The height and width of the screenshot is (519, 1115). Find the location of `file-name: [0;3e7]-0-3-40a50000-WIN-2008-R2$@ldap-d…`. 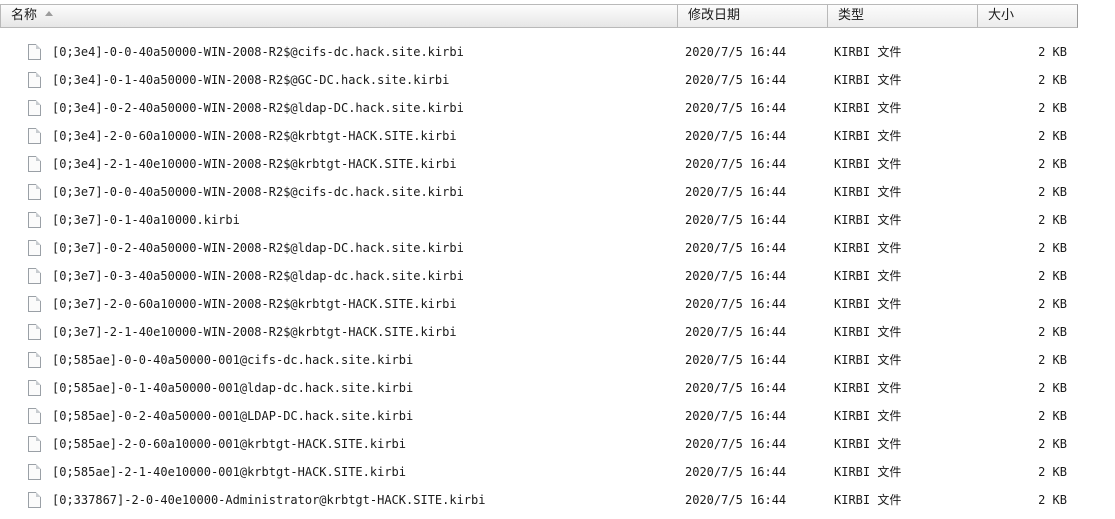

file-name: [0;3e7]-0-3-40a50000-WIN-2008-R2$@ldap-d… is located at coordinates (258, 276).